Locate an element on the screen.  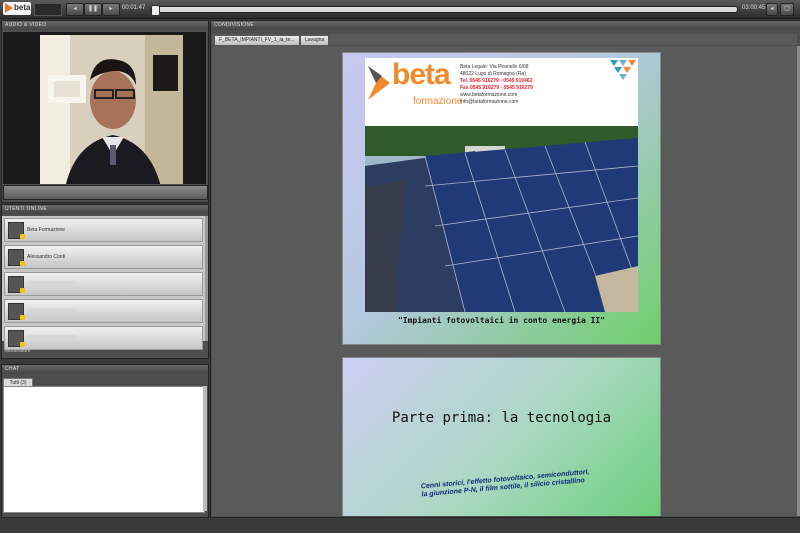
brand-name: beta is located at coordinates (421, 74).